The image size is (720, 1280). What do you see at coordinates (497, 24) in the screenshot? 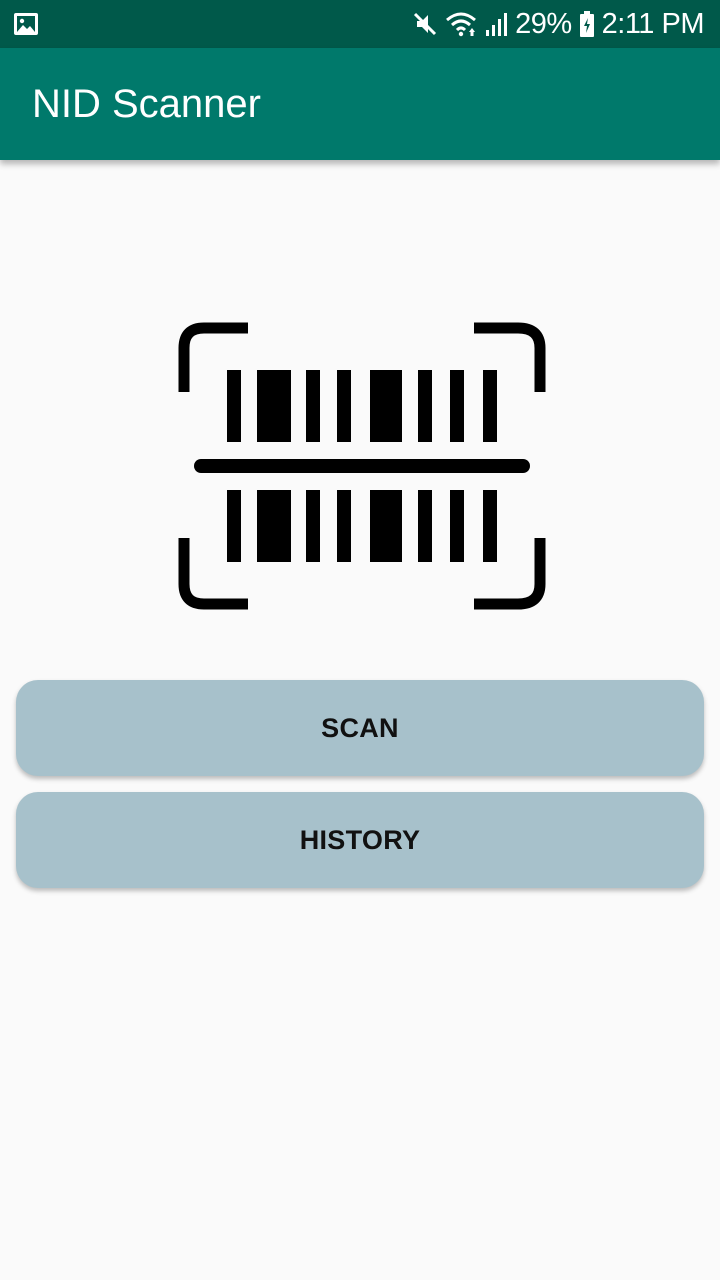
I see `signal-icon` at bounding box center [497, 24].